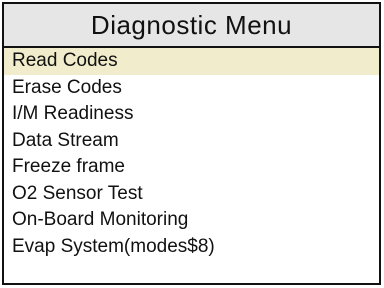  What do you see at coordinates (191, 220) in the screenshot?
I see `menu-item-on-board-monitoring: On-Board Monitoring` at bounding box center [191, 220].